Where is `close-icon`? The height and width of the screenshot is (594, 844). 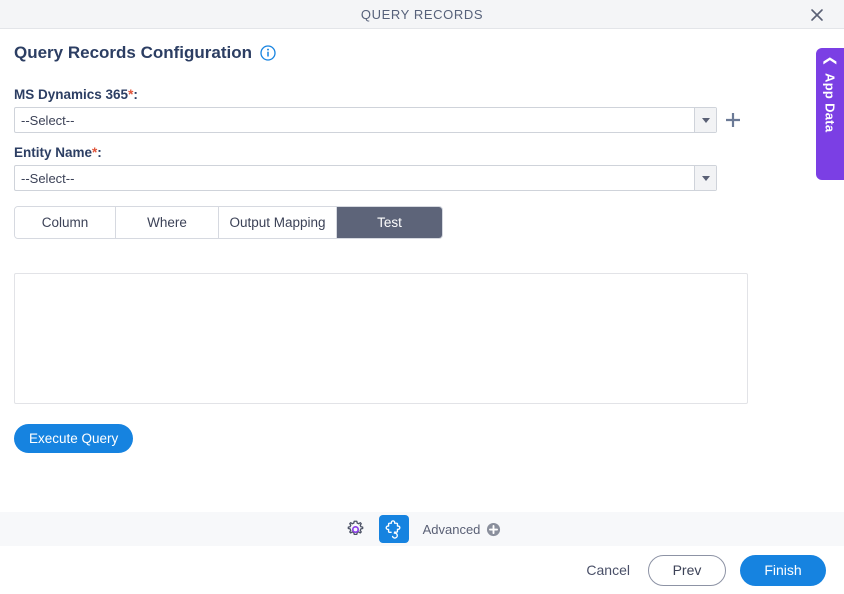
close-icon is located at coordinates (817, 14).